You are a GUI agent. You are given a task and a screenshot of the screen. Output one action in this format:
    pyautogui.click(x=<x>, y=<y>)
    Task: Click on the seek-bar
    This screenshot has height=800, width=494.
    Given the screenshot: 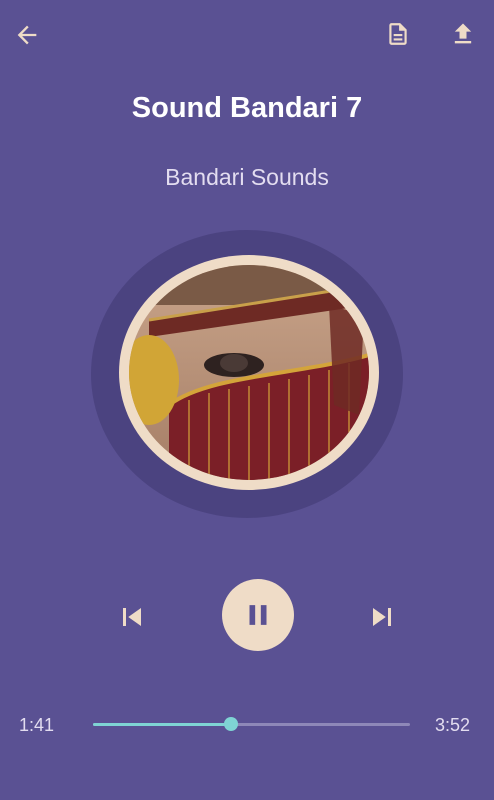 What is the action you would take?
    pyautogui.click(x=251, y=724)
    